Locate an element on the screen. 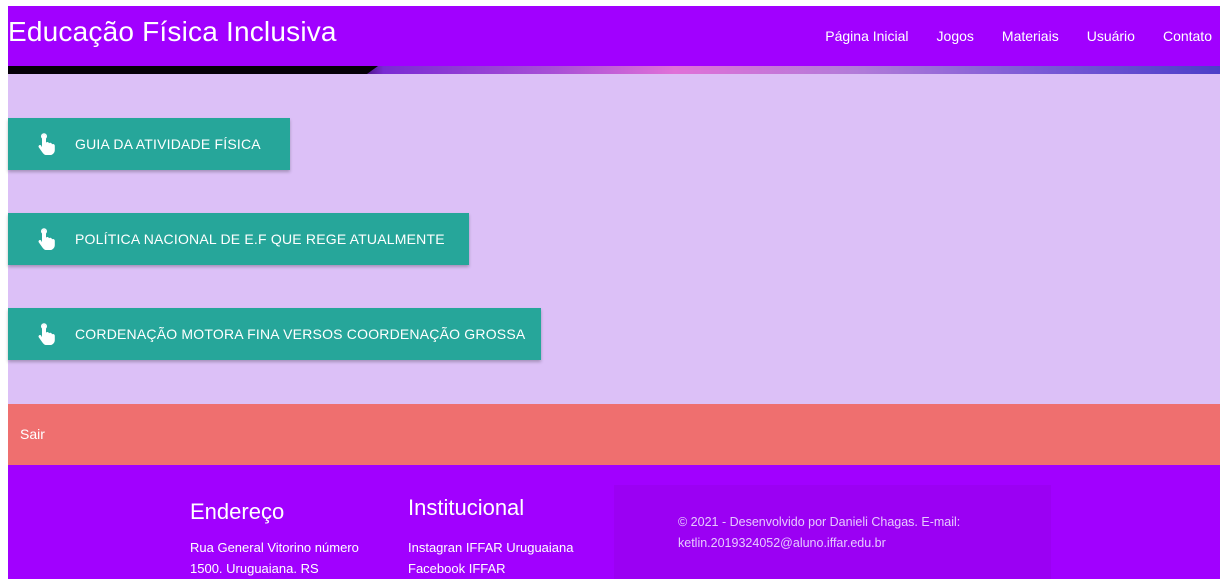  footer-endereco-title: Endereço is located at coordinates (237, 511).